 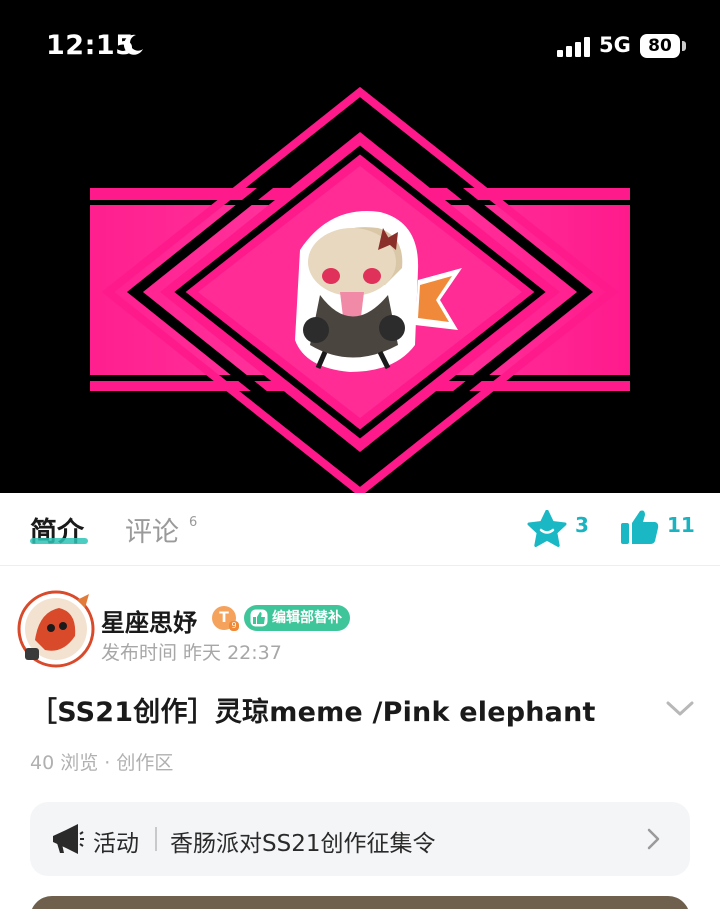 I want to click on role-badge: 编辑部替补, so click(x=297, y=618).